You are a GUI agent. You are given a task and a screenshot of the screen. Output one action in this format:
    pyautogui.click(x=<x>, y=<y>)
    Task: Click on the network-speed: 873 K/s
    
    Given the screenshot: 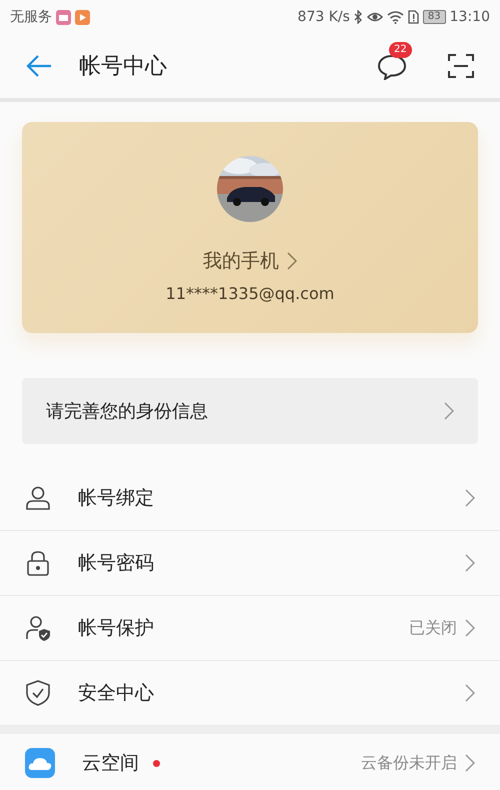 What is the action you would take?
    pyautogui.click(x=324, y=17)
    